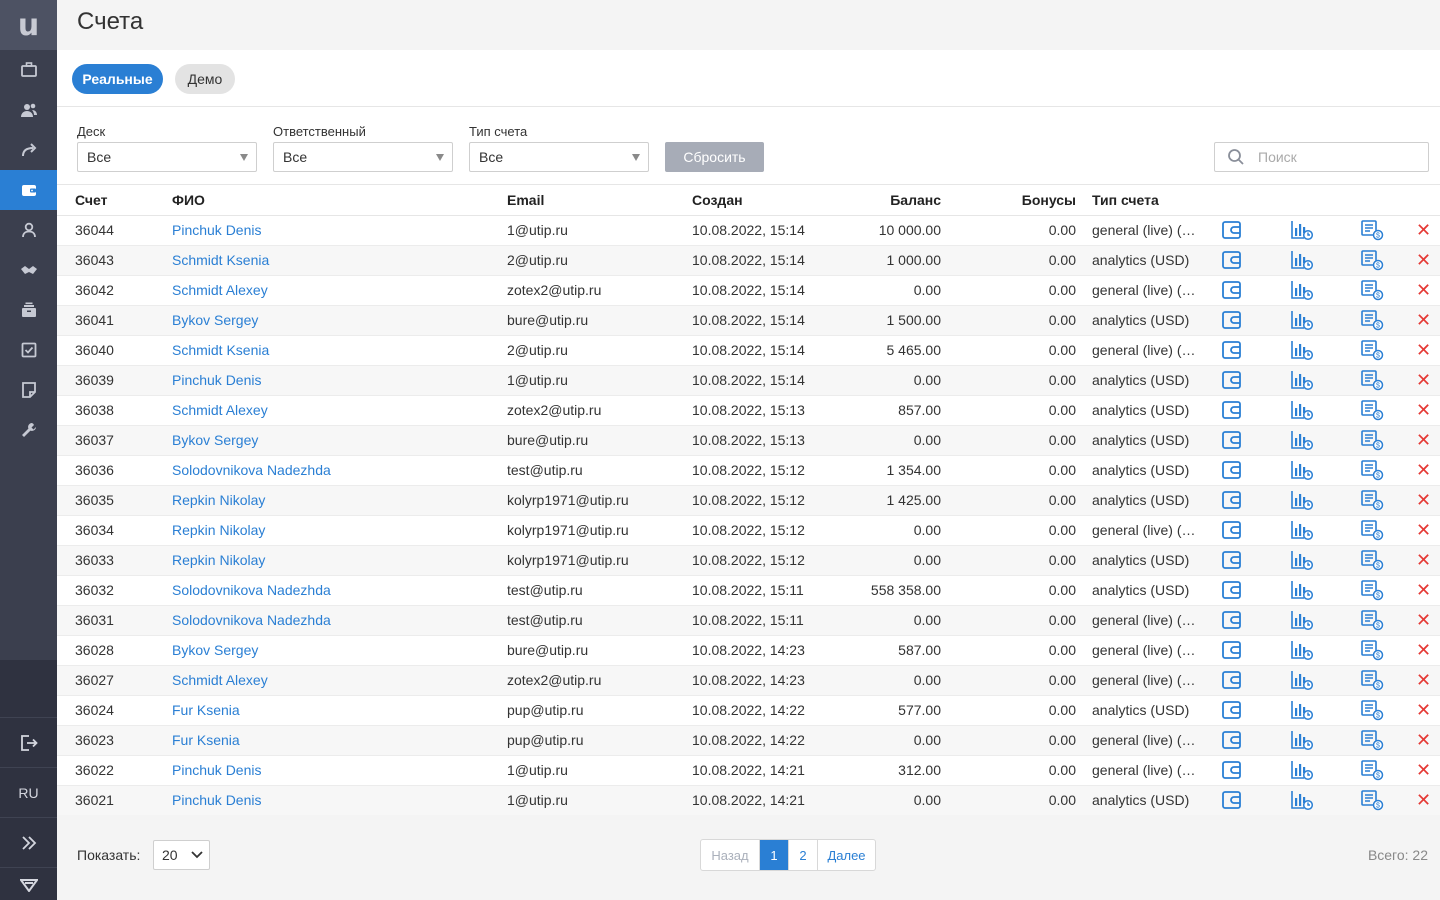  I want to click on sidebar-item-share, so click(28, 150).